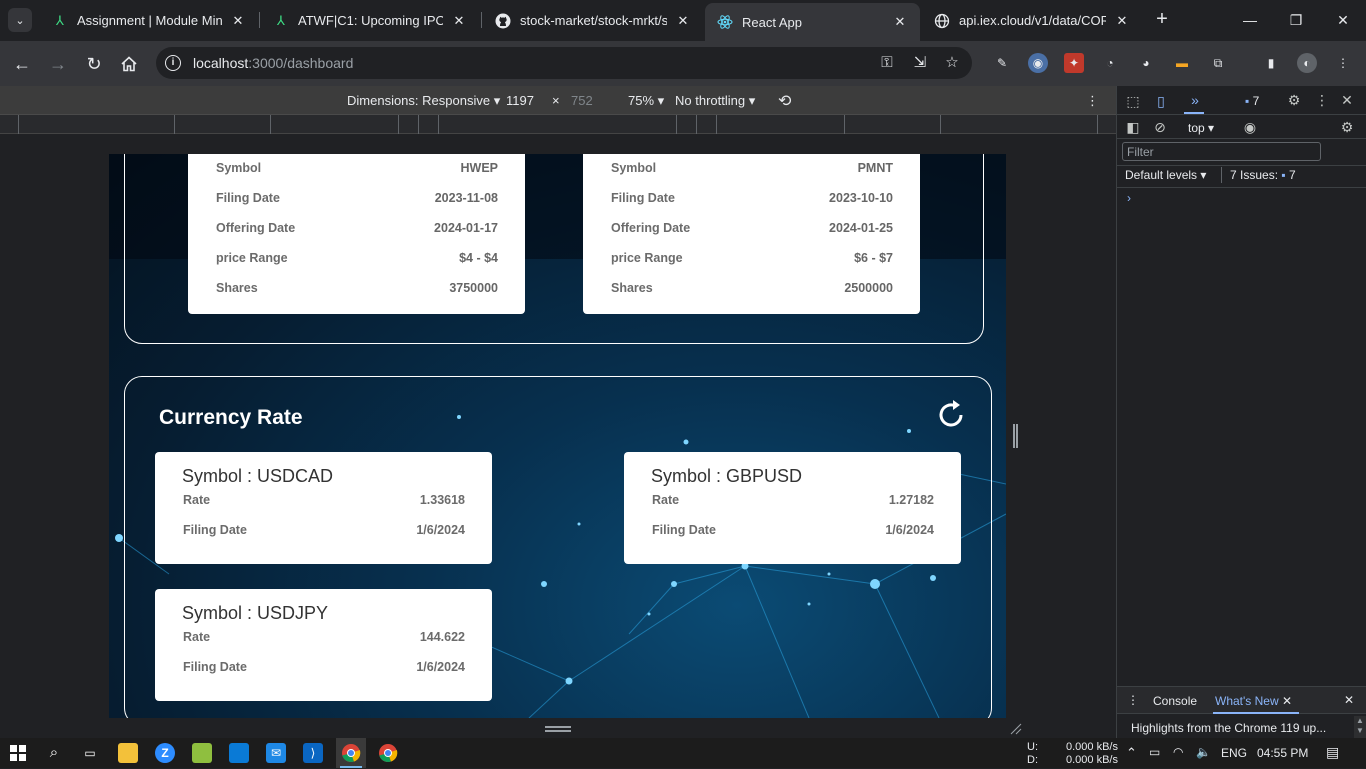 The height and width of the screenshot is (769, 1366). I want to click on menu-dots-icon: ⋮, so click(1343, 63).